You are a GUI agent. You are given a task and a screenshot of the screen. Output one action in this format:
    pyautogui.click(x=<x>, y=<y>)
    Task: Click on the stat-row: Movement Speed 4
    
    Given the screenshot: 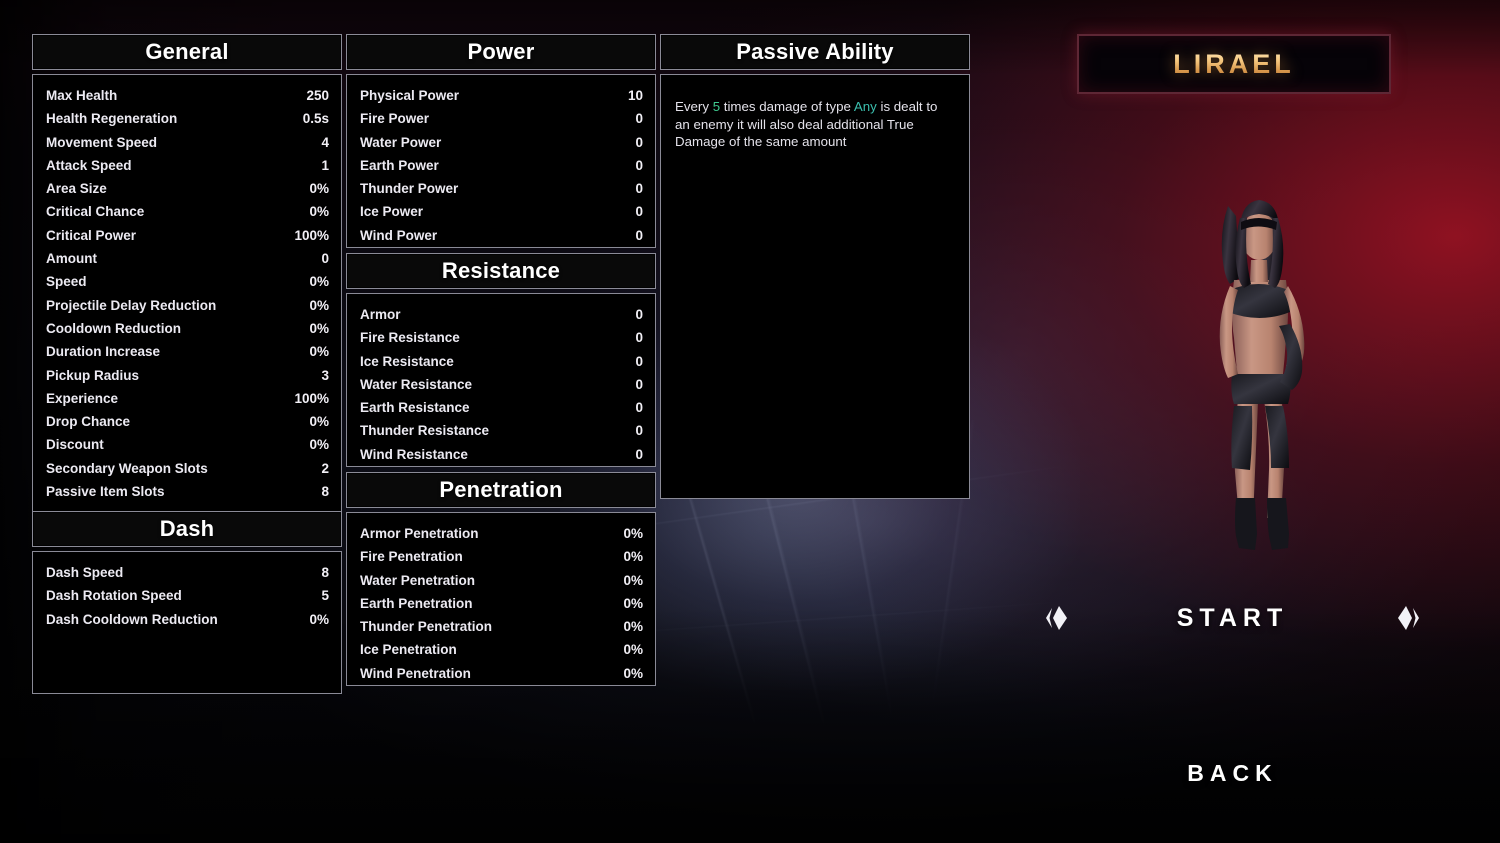 What is the action you would take?
    pyautogui.click(x=187, y=142)
    